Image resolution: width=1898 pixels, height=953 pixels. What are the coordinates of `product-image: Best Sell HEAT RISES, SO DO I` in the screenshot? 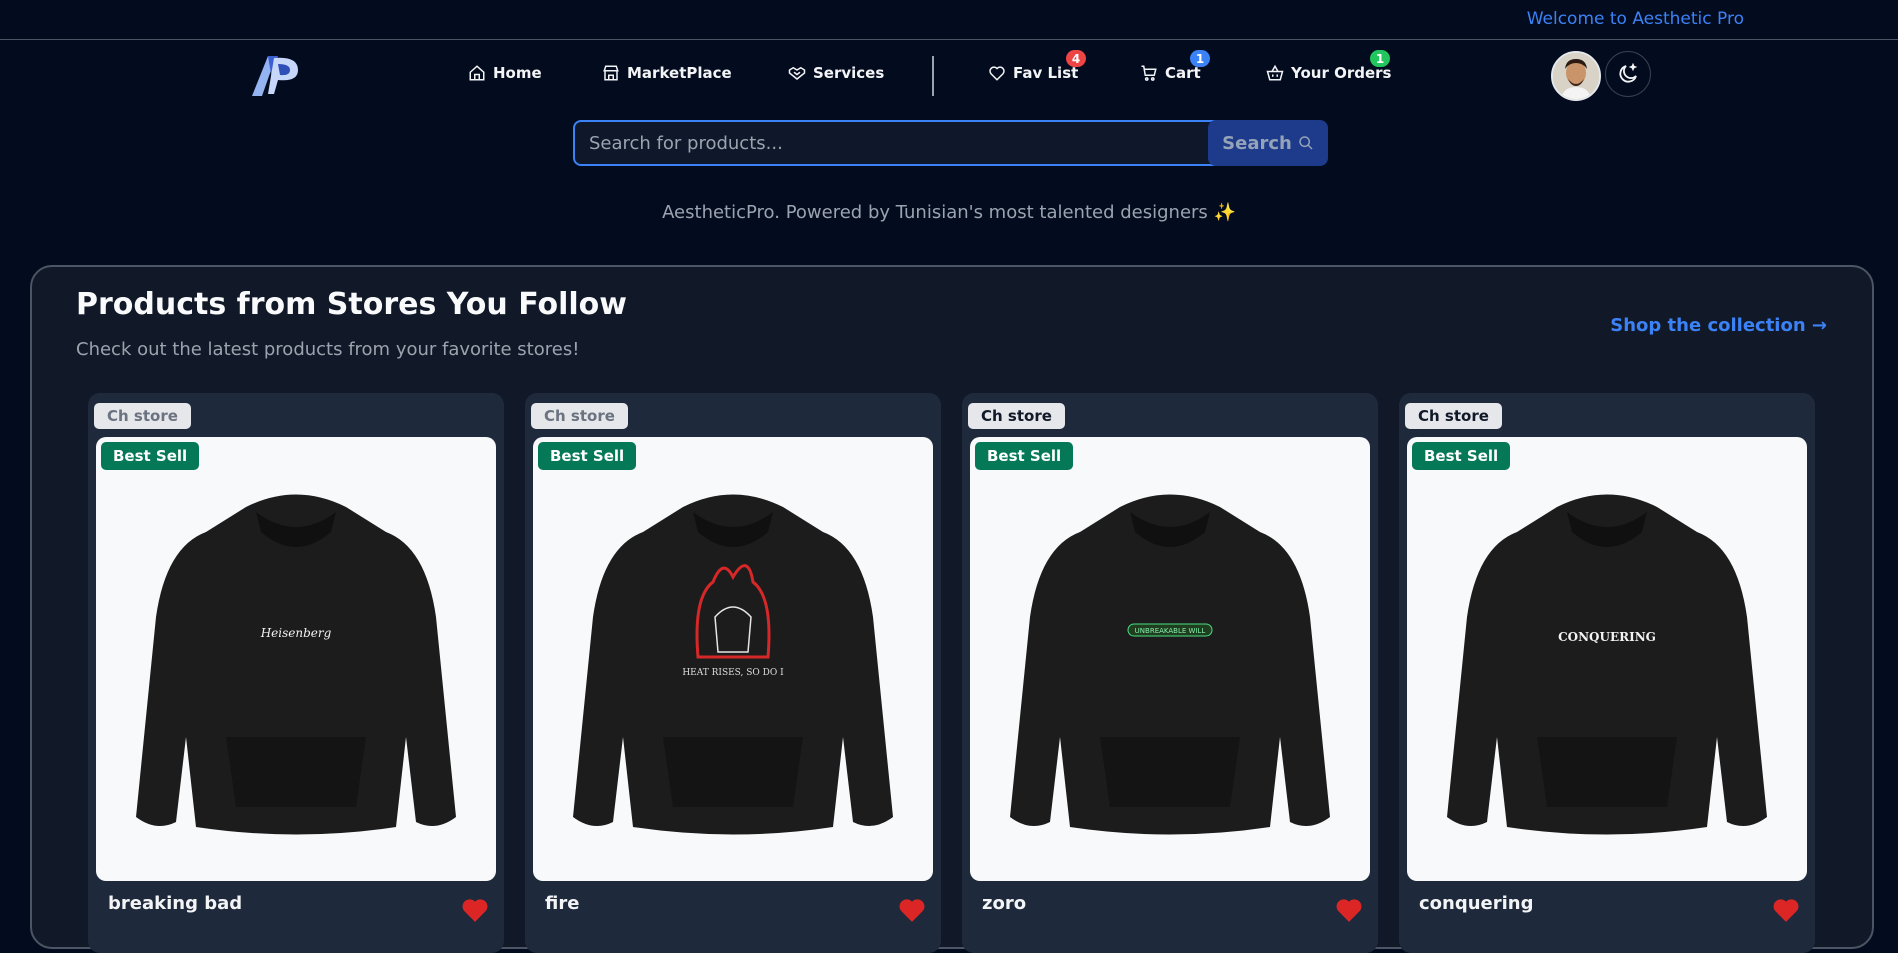 It's located at (733, 659).